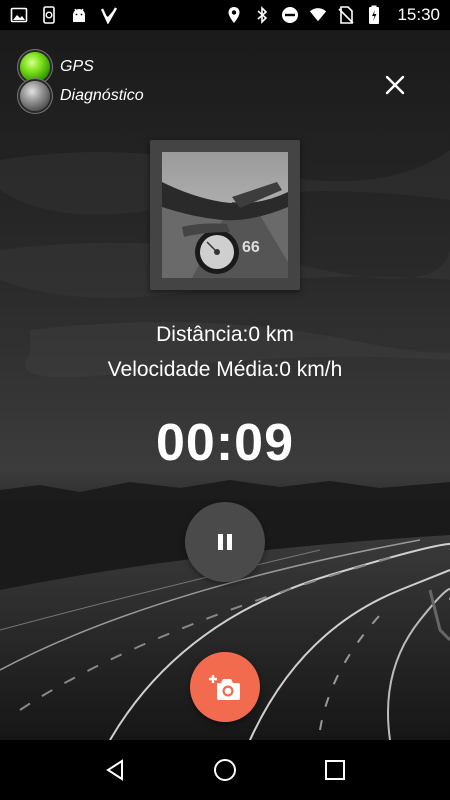 The height and width of the screenshot is (800, 450). Describe the element at coordinates (418, 14) in the screenshot. I see `status-time: 15:30` at that location.